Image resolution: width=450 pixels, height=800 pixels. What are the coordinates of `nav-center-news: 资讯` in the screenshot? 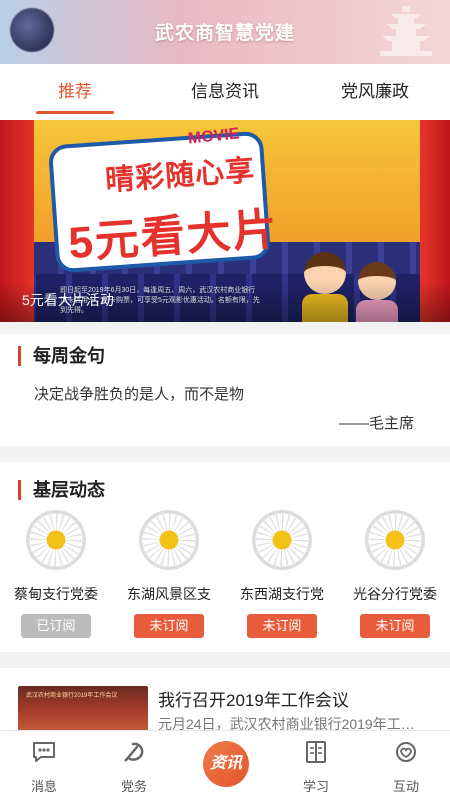 It's located at (226, 764).